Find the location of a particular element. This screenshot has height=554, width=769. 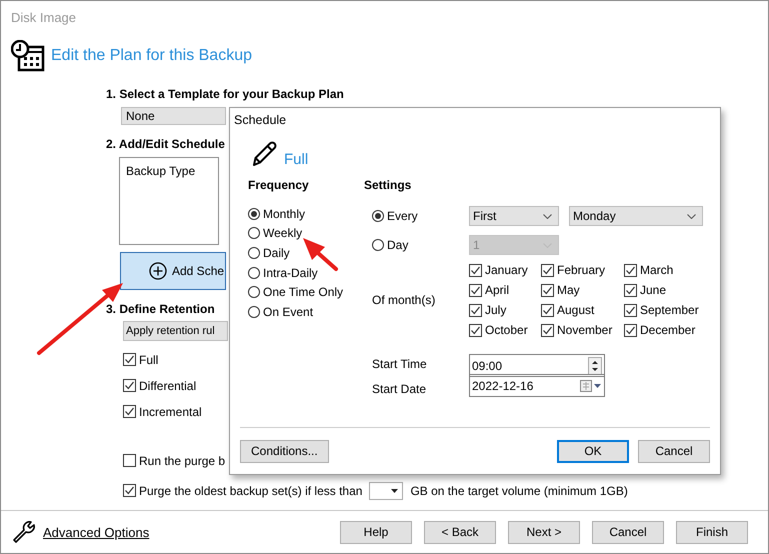

section-heading: 2. Add/Edit Schedule is located at coordinates (165, 144).